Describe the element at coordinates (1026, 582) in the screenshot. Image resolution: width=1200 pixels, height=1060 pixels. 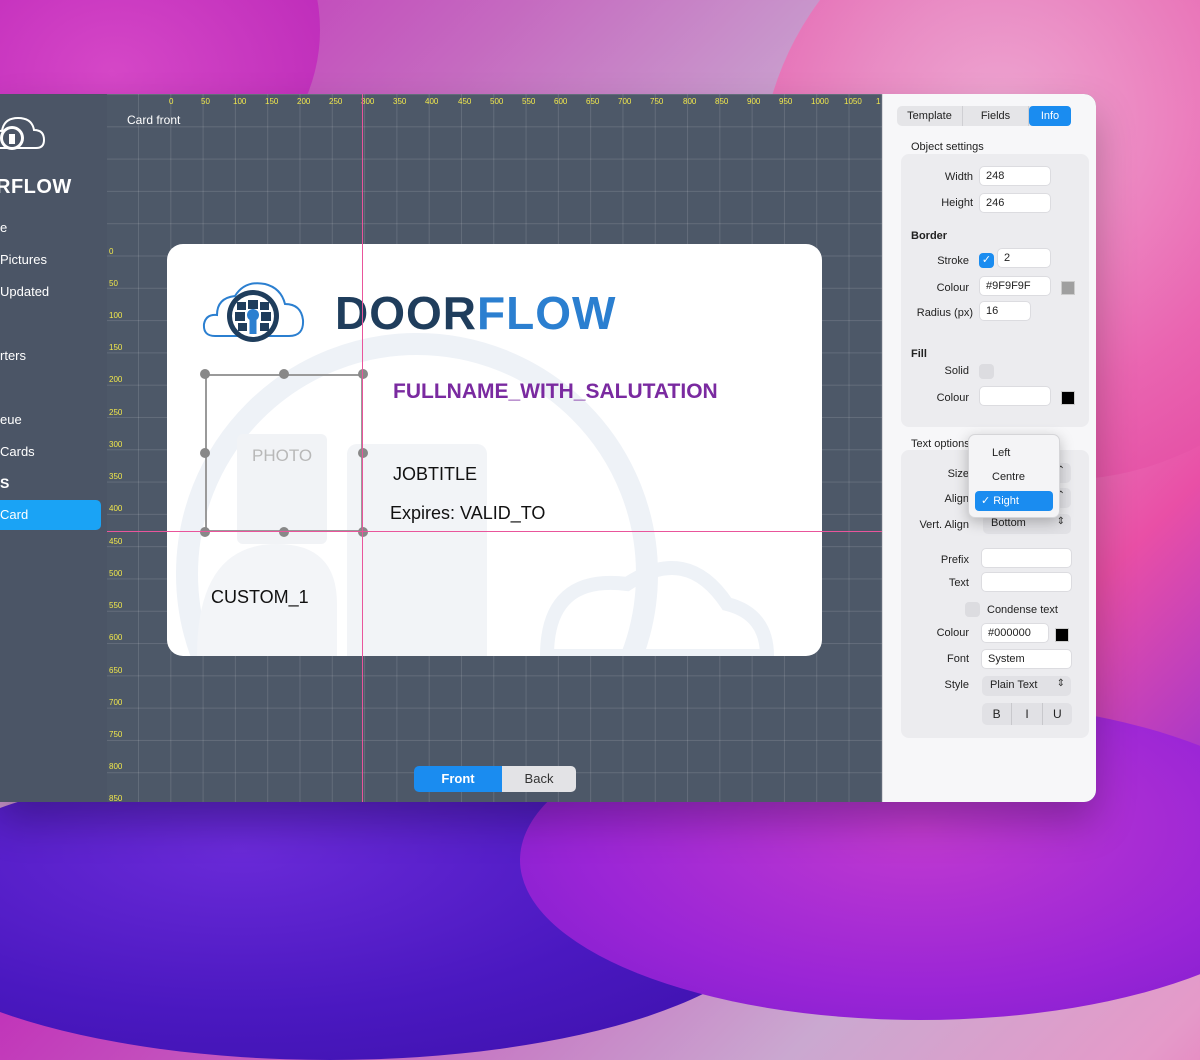
I see `text-field` at that location.